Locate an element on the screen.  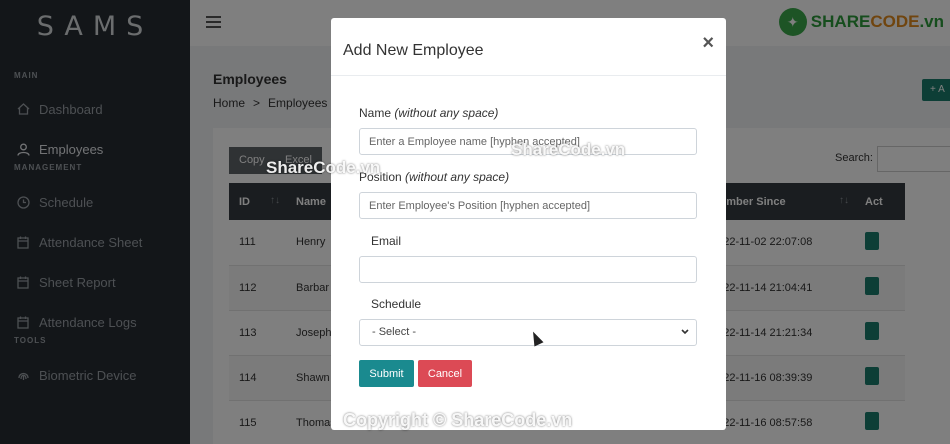
email-label: Email is located at coordinates (386, 241).